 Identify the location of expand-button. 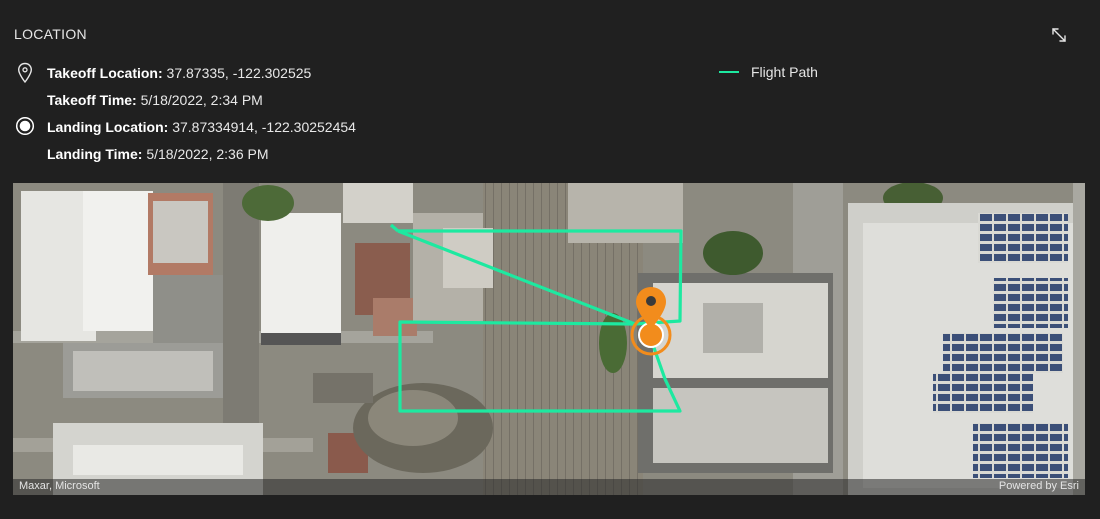
(1059, 35).